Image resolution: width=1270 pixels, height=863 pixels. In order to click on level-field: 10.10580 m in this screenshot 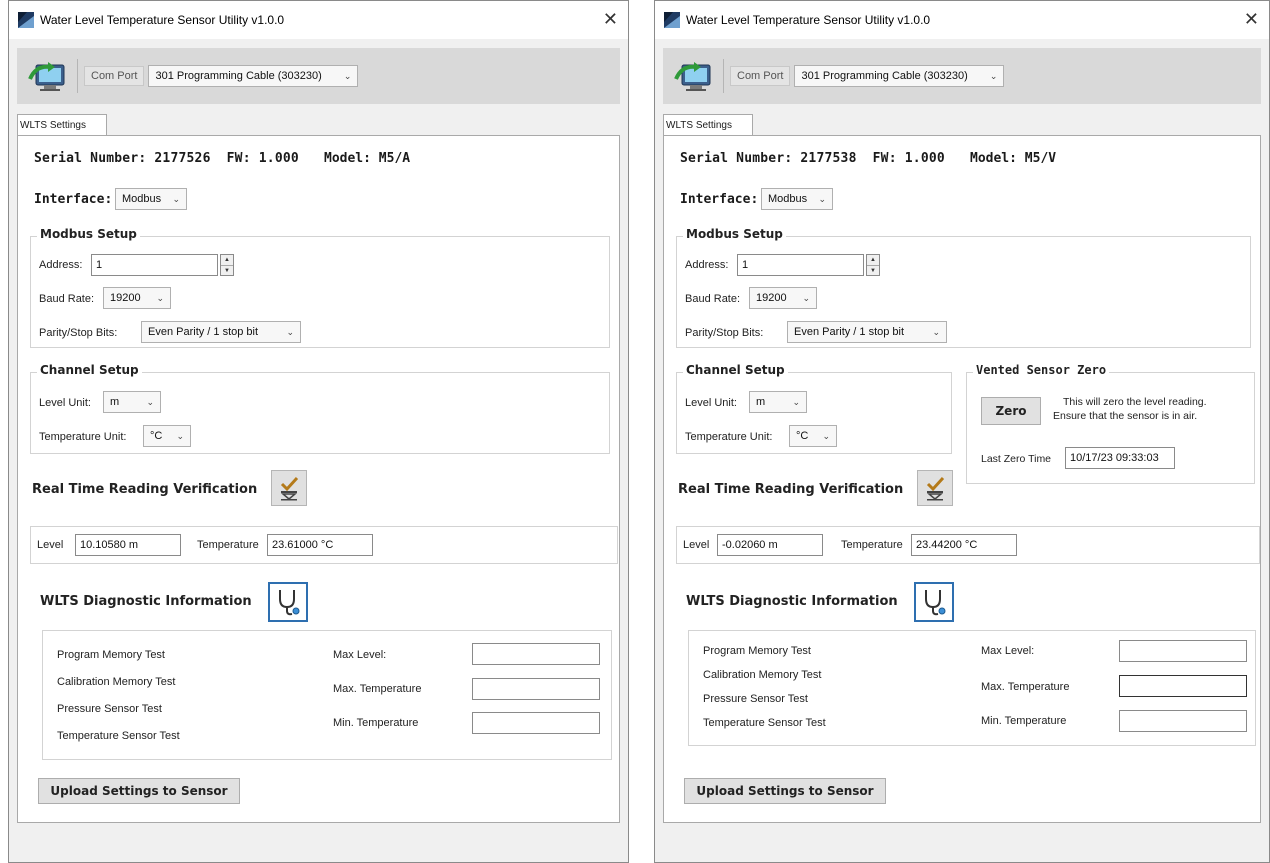, I will do `click(128, 545)`.